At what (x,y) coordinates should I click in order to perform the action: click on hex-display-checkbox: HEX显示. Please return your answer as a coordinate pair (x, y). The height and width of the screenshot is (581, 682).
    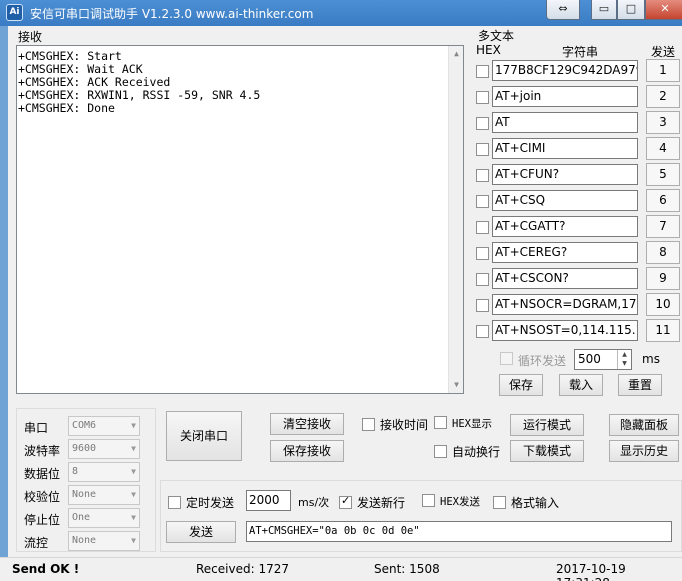
    Looking at the image, I should click on (463, 424).